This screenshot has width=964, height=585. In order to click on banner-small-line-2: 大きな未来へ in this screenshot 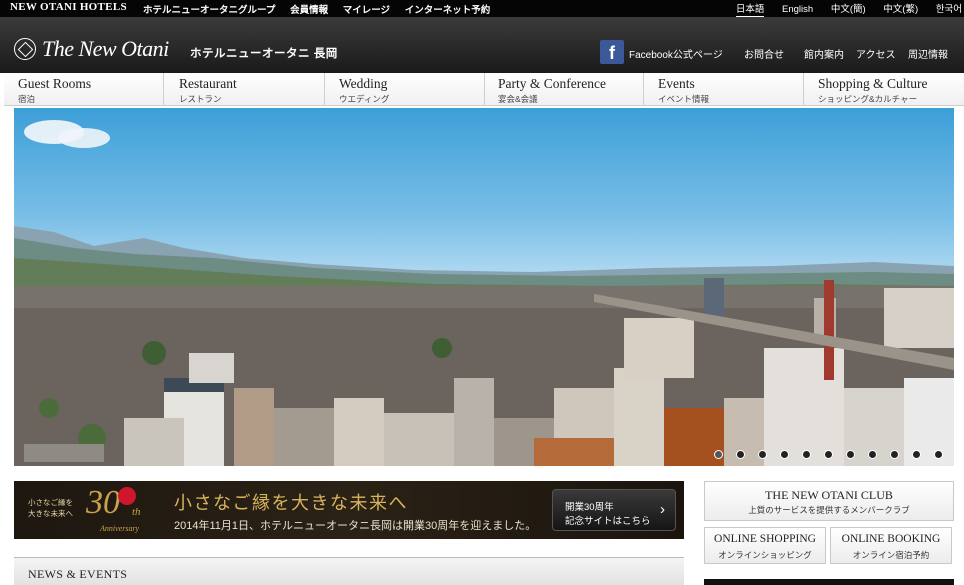, I will do `click(50, 513)`.